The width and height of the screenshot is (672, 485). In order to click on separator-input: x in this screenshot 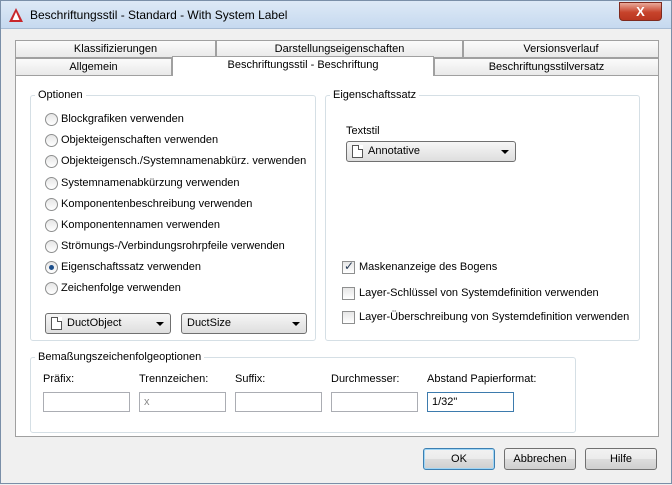, I will do `click(182, 402)`.